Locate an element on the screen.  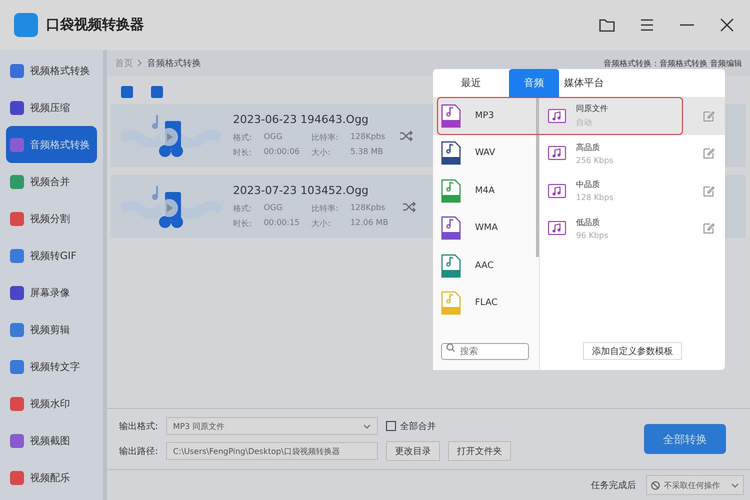
sidebar-item: 视频配乐 is located at coordinates (51, 477).